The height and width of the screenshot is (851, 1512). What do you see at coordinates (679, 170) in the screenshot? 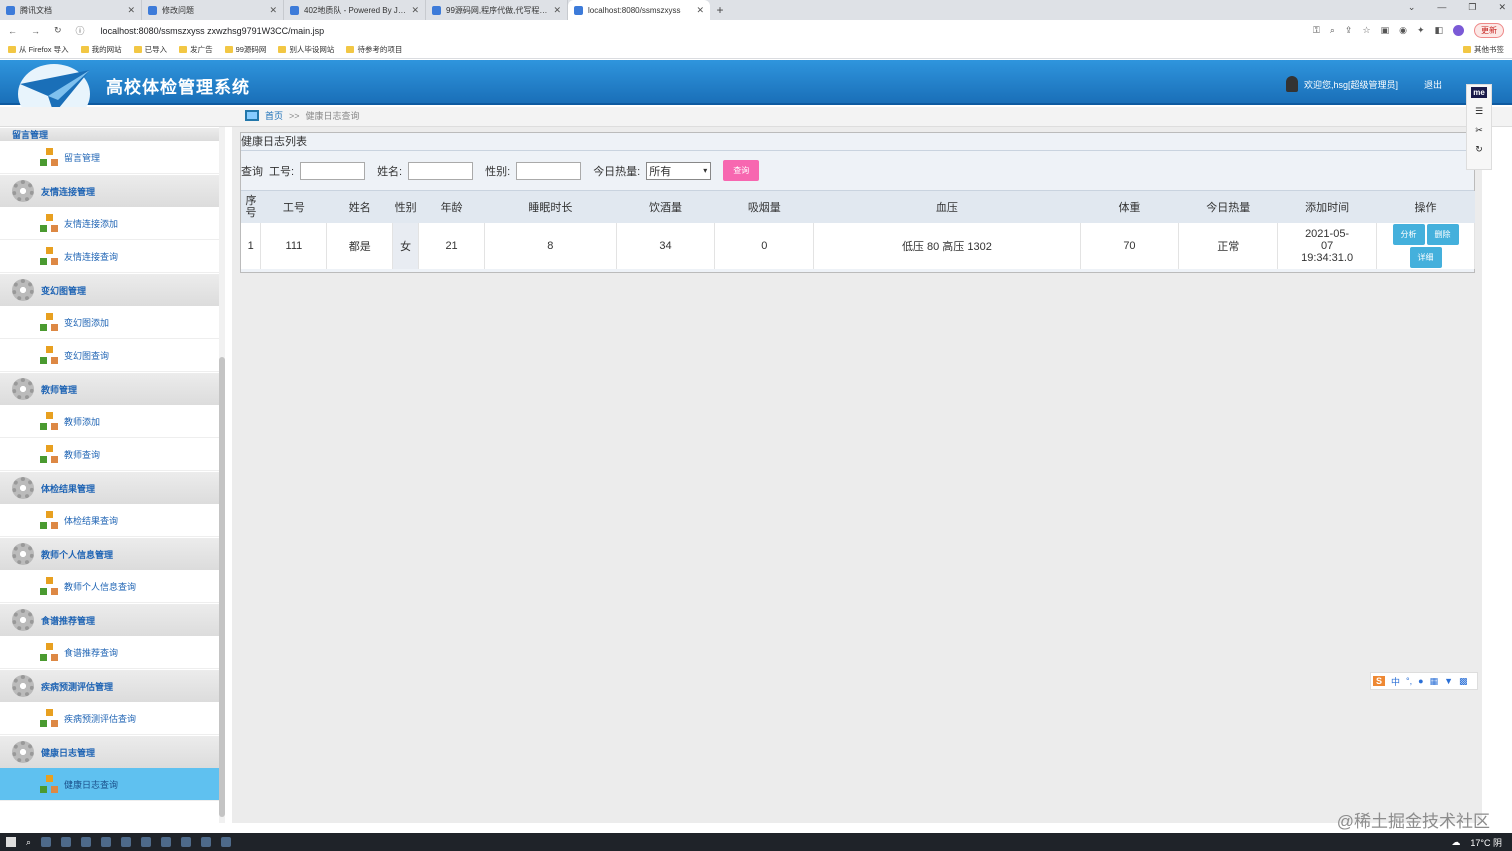
I see `heat-select: 所有 ▾` at bounding box center [679, 170].